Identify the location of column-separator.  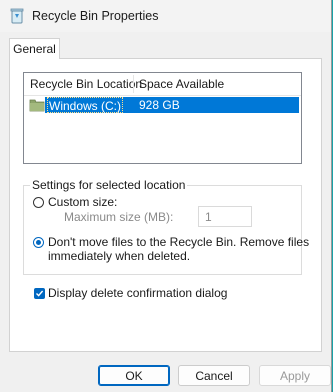
(133, 84).